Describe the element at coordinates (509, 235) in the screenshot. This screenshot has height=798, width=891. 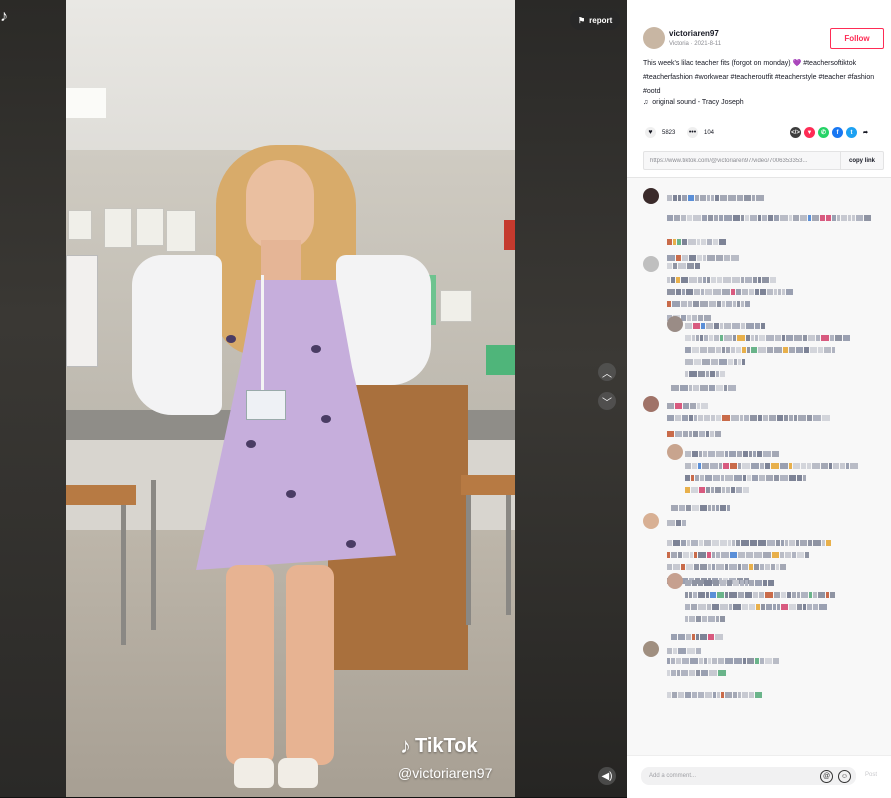
I see `red-sign` at that location.